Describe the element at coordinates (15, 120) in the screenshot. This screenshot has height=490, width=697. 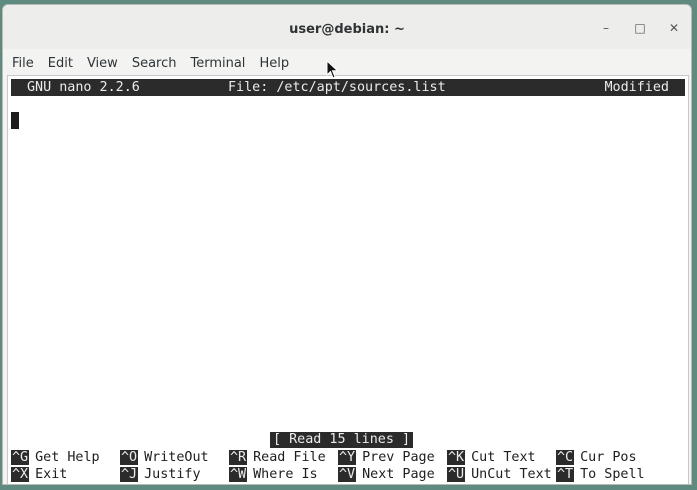
I see `text-cursor` at that location.